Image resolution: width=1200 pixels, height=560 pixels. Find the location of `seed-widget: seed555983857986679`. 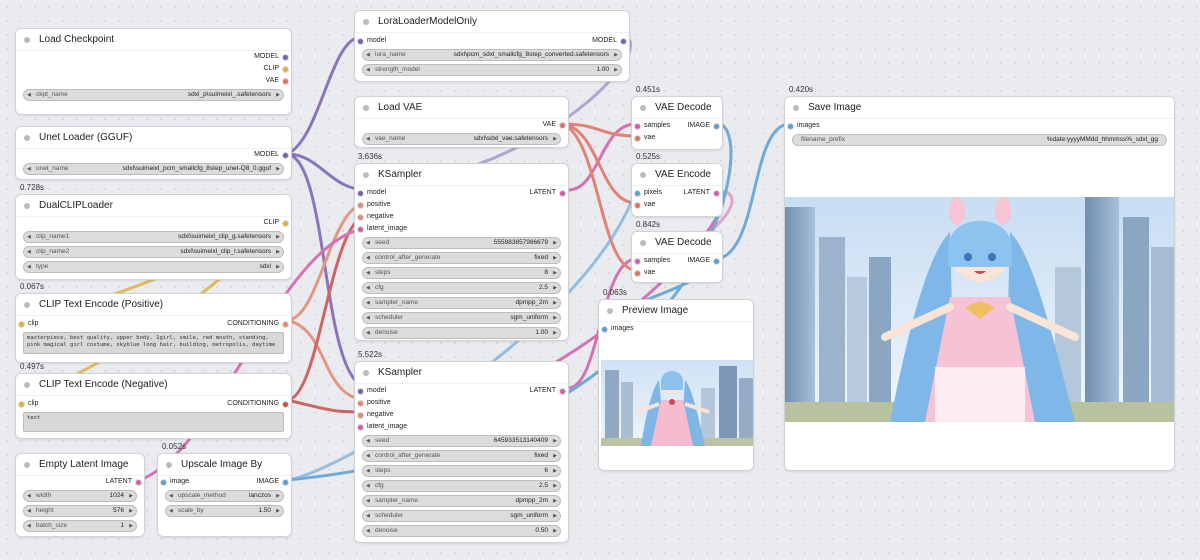

seed-widget: seed555983857986679 is located at coordinates (461, 243).